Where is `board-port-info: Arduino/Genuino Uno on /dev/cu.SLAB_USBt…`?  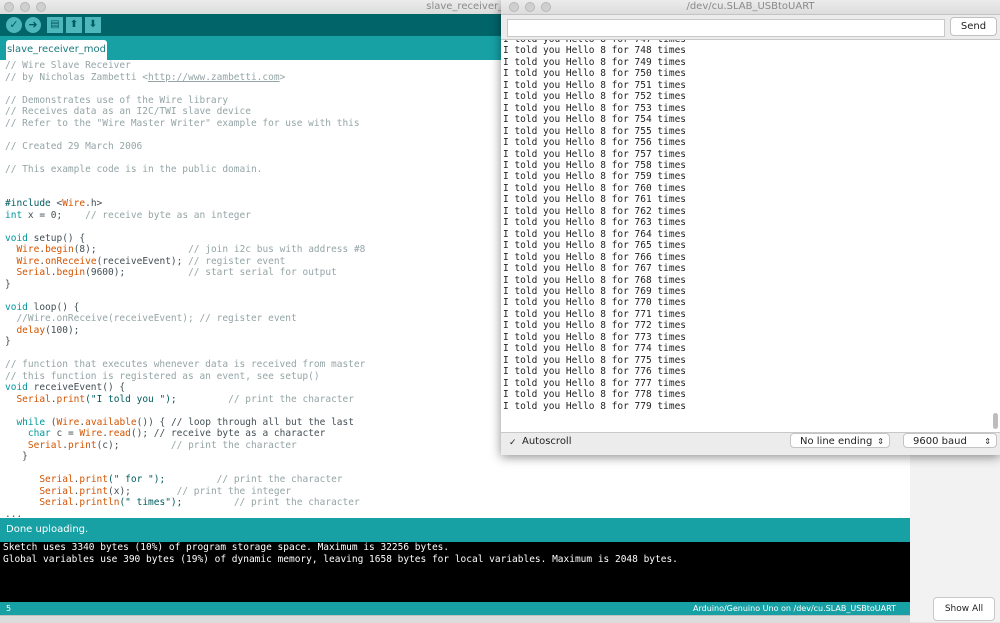 board-port-info: Arduino/Genuino Uno on /dev/cu.SLAB_USBt… is located at coordinates (794, 608).